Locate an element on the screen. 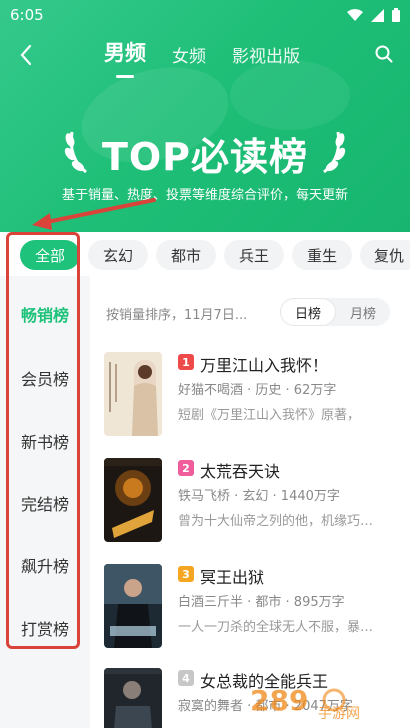  category-chips: 全部 玄幻 都市 兵王 重生 复仇 is located at coordinates (205, 254).